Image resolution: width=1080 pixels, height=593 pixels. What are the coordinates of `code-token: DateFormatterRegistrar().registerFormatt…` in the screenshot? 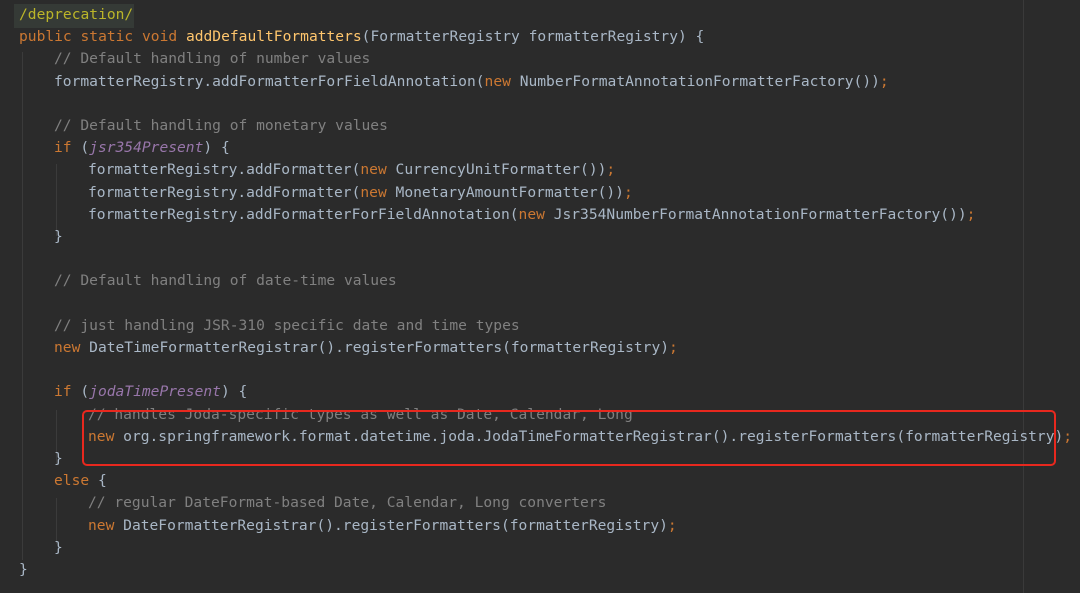 It's located at (395, 525).